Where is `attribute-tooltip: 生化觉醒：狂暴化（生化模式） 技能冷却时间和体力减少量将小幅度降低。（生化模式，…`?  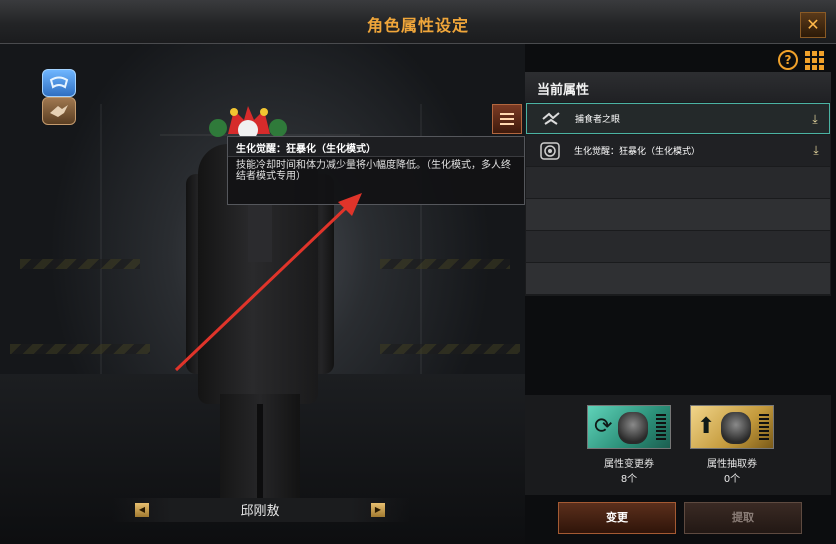
attribute-tooltip: 生化觉醒：狂暴化（生化模式） 技能冷却时间和体力减少量将小幅度降低。（生化模式，… is located at coordinates (376, 170).